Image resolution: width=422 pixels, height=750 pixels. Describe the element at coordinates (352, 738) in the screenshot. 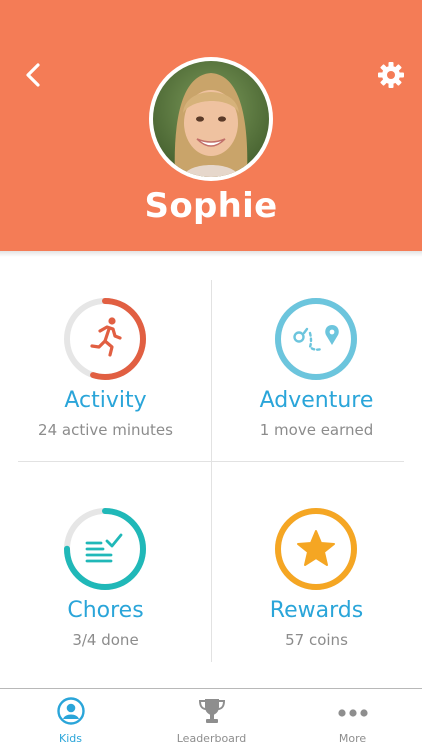

I see `tab-more-label: More` at that location.